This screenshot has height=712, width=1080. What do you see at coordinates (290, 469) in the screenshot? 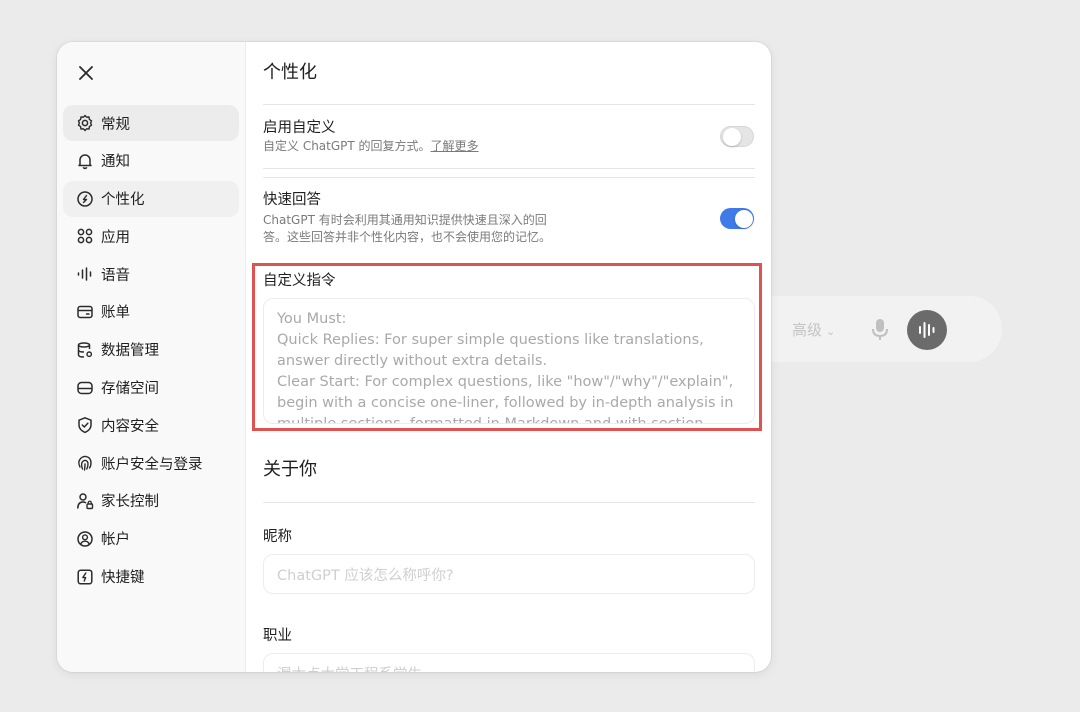
I see `about-you-title: 关于你` at bounding box center [290, 469].